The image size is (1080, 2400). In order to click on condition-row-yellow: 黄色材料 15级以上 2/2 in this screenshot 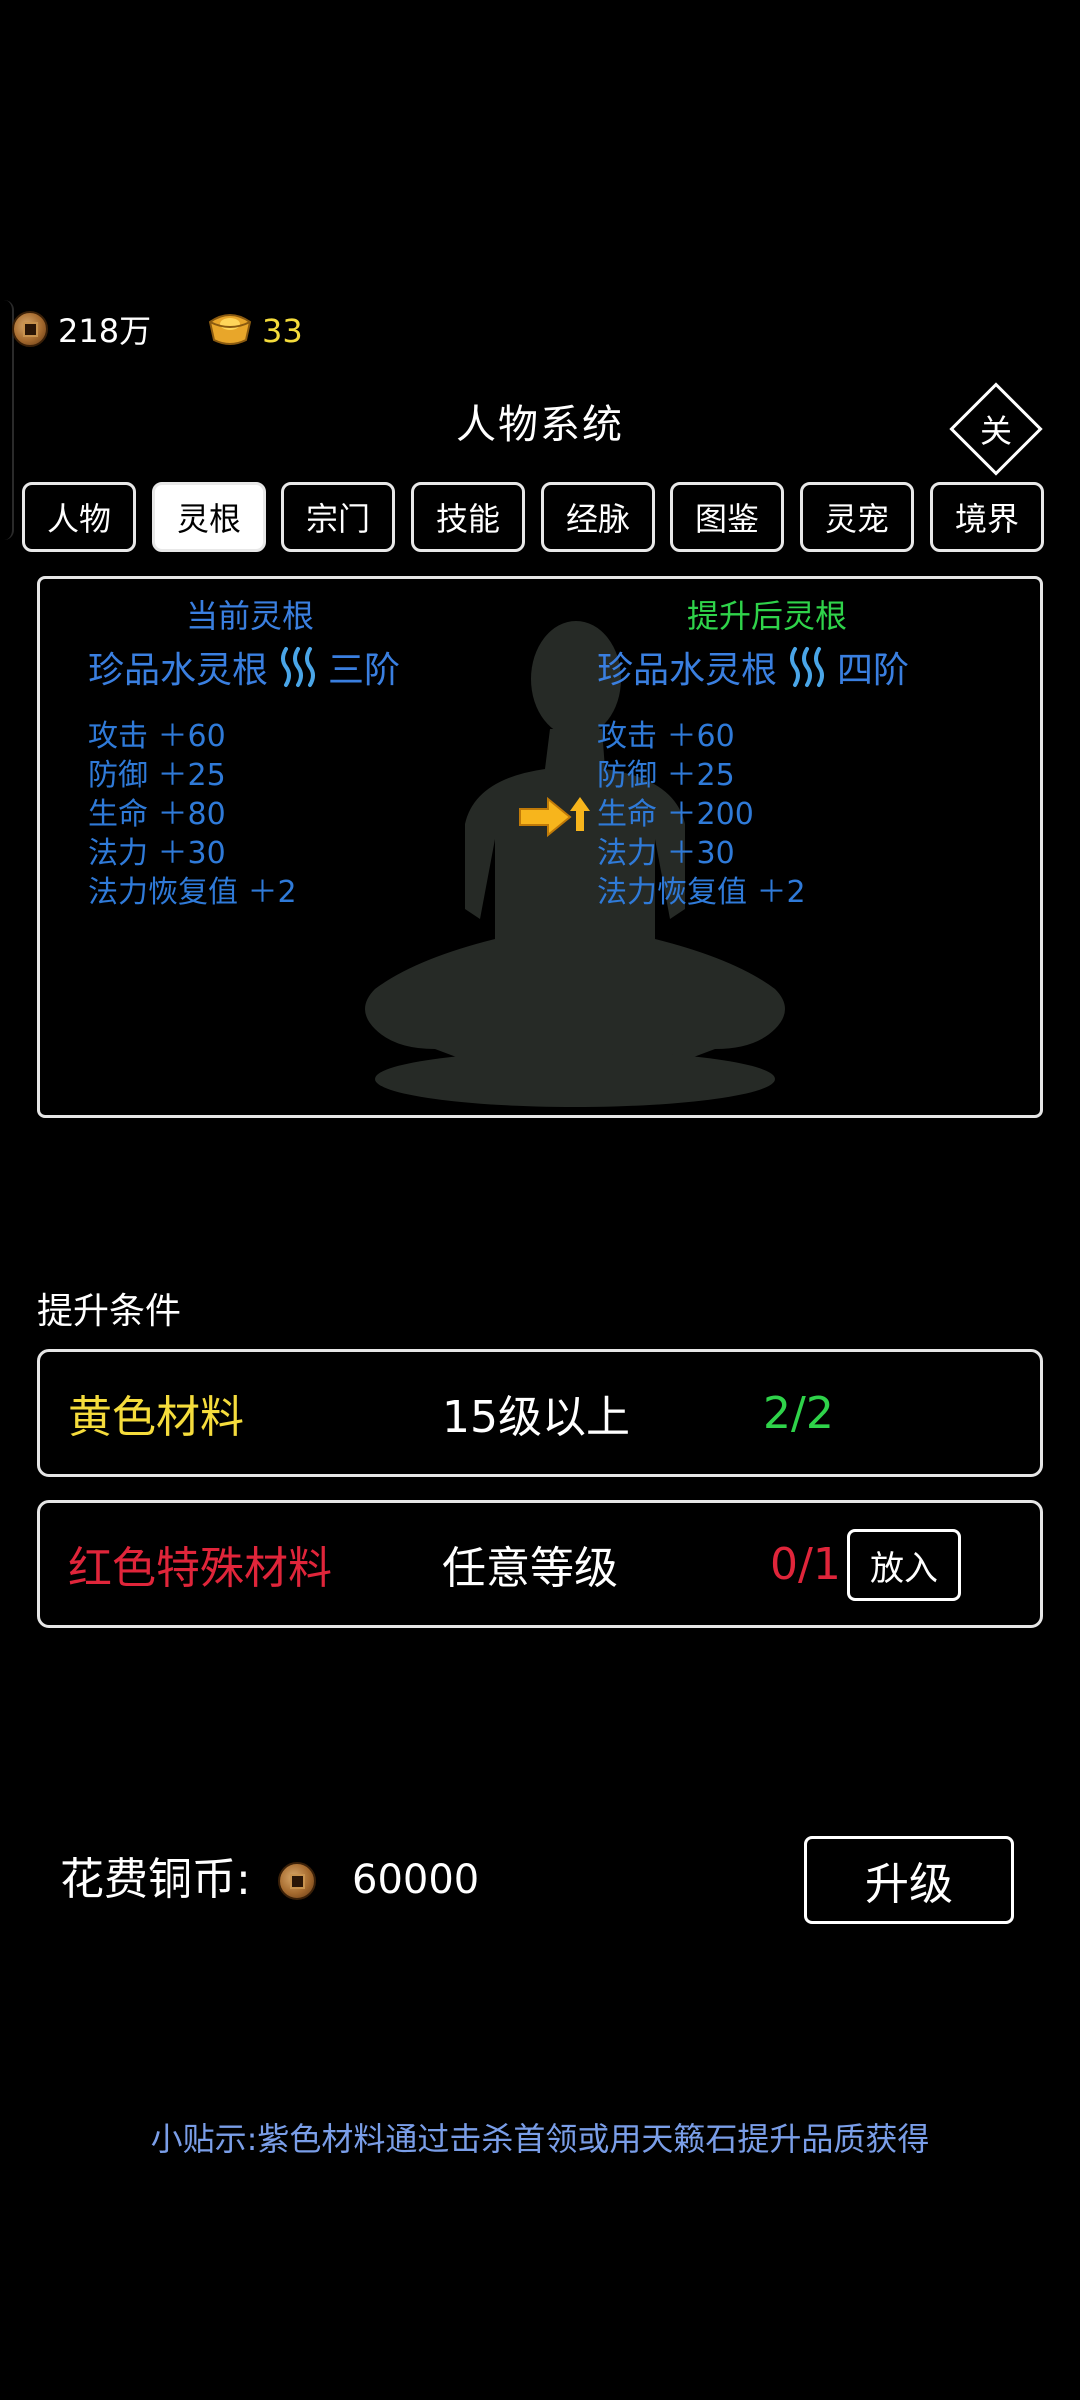, I will do `click(540, 1413)`.